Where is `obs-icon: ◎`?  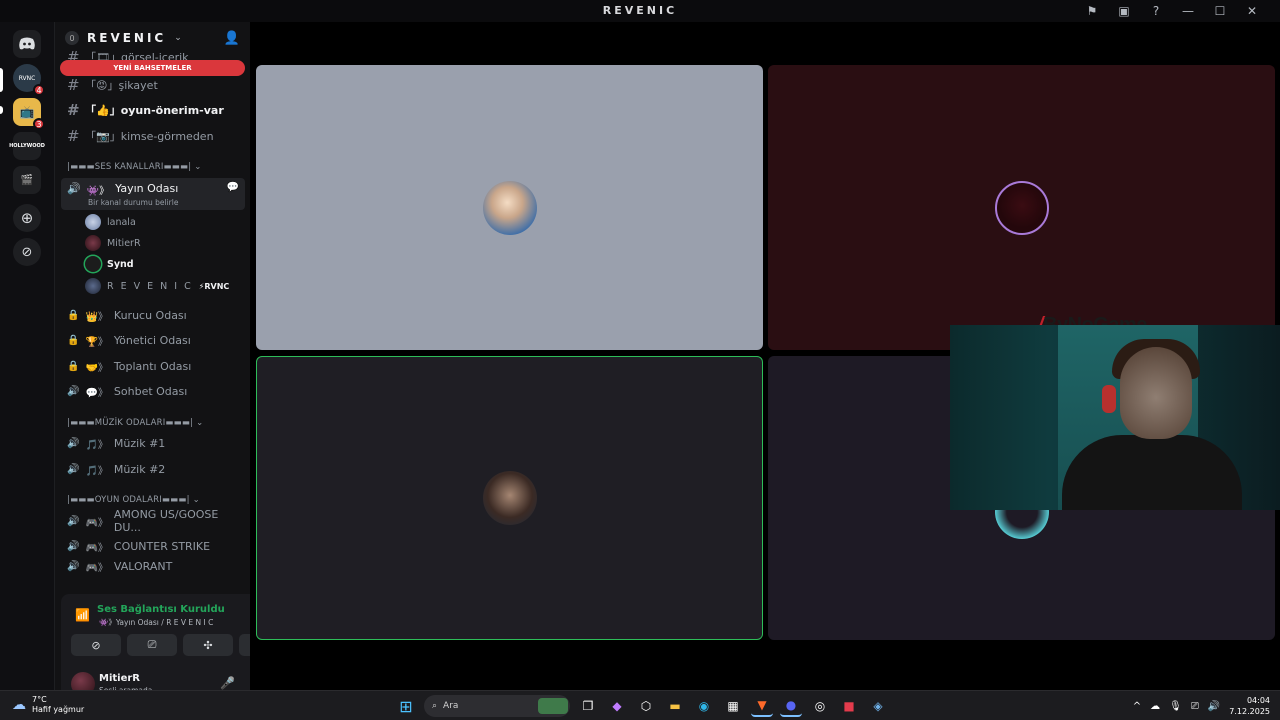
obs-icon: ◎ is located at coordinates (820, 706).